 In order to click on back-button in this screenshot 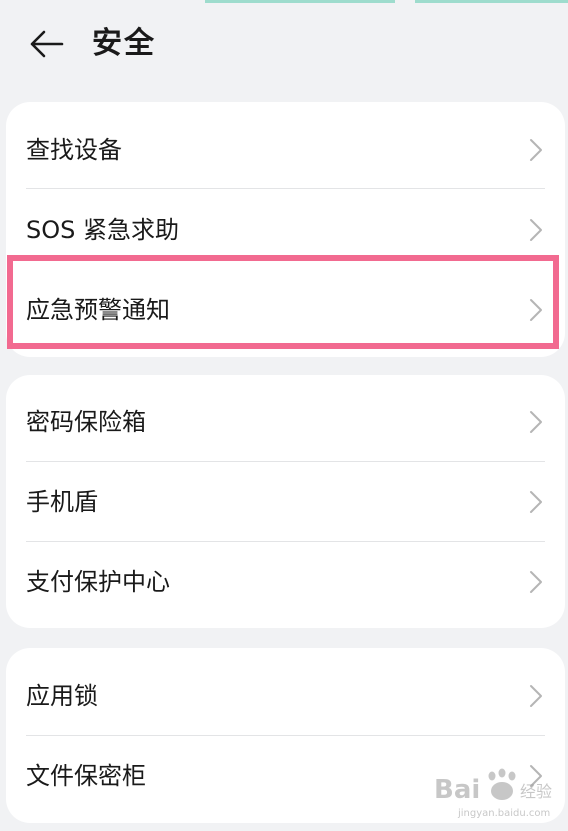, I will do `click(46, 44)`.